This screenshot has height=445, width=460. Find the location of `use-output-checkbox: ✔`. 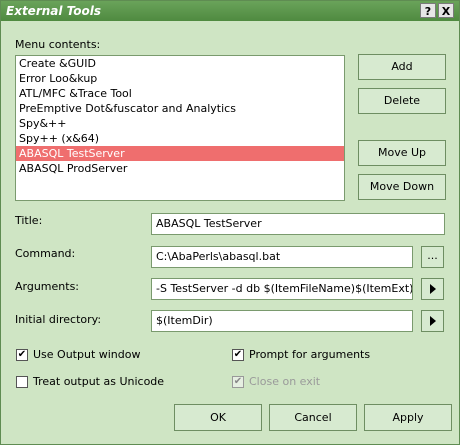

use-output-checkbox: ✔ is located at coordinates (22, 355).